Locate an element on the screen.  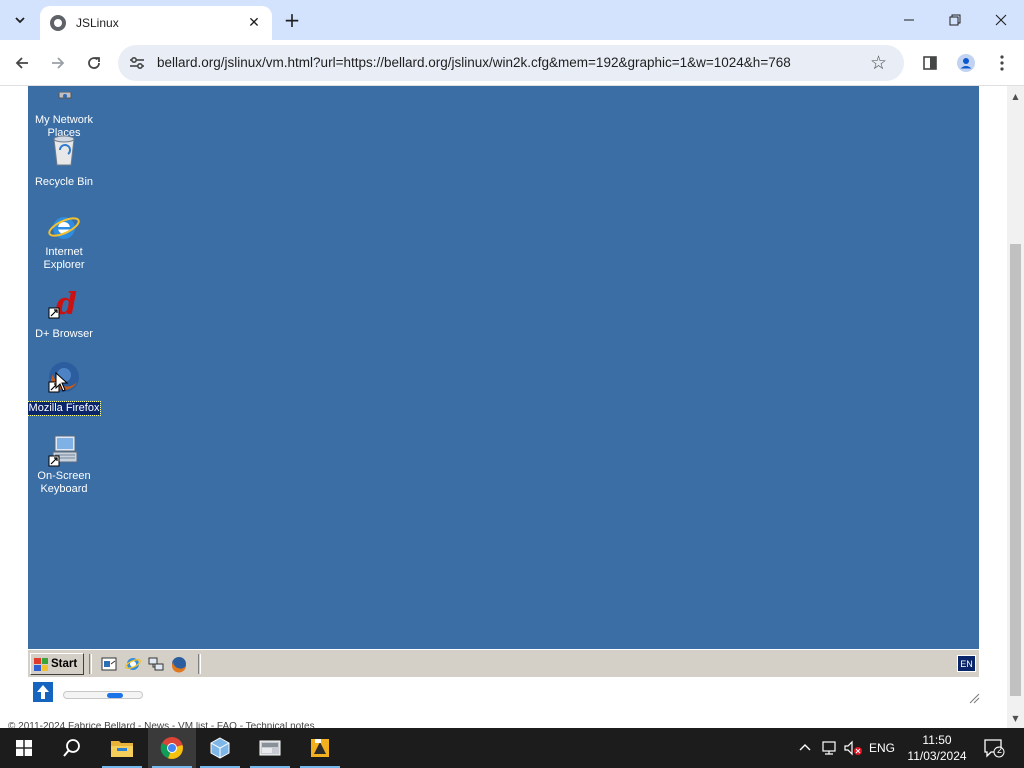
clock-date: 11/03/2024 is located at coordinates (937, 756).